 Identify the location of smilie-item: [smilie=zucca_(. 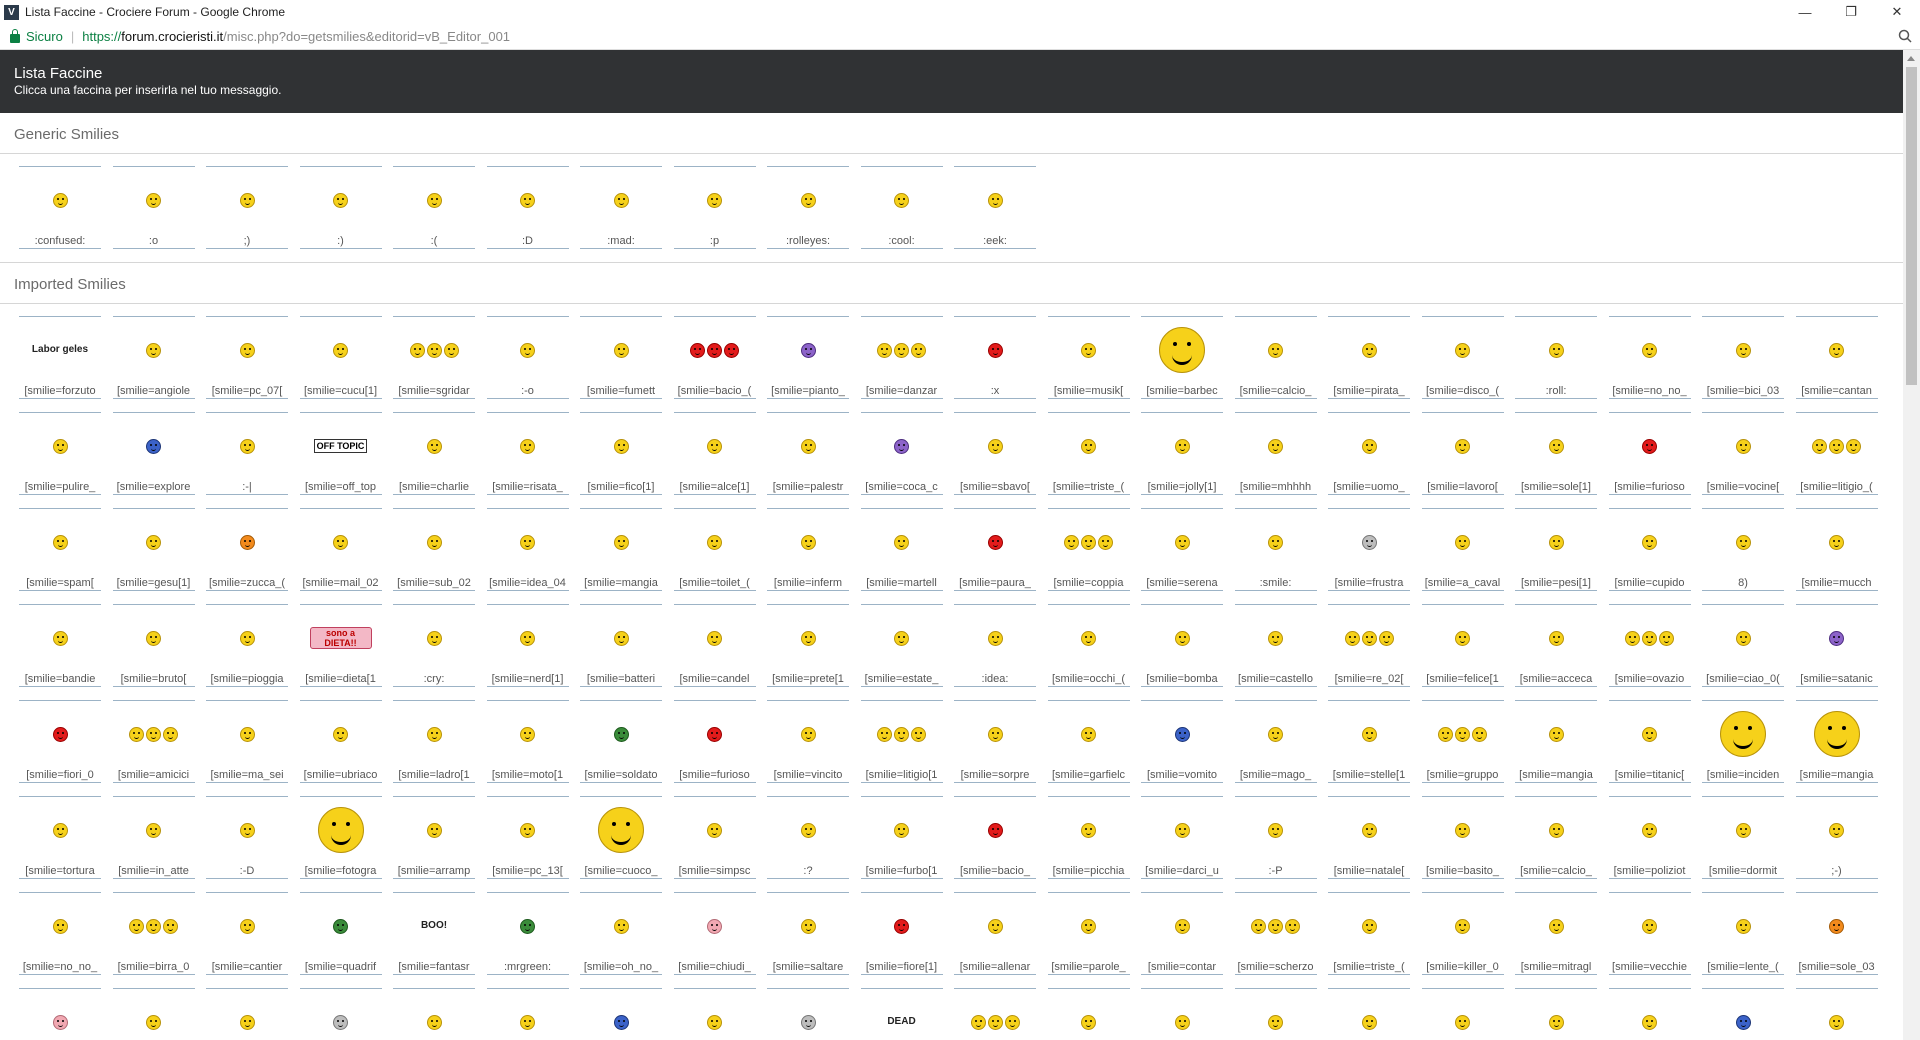
(247, 549).